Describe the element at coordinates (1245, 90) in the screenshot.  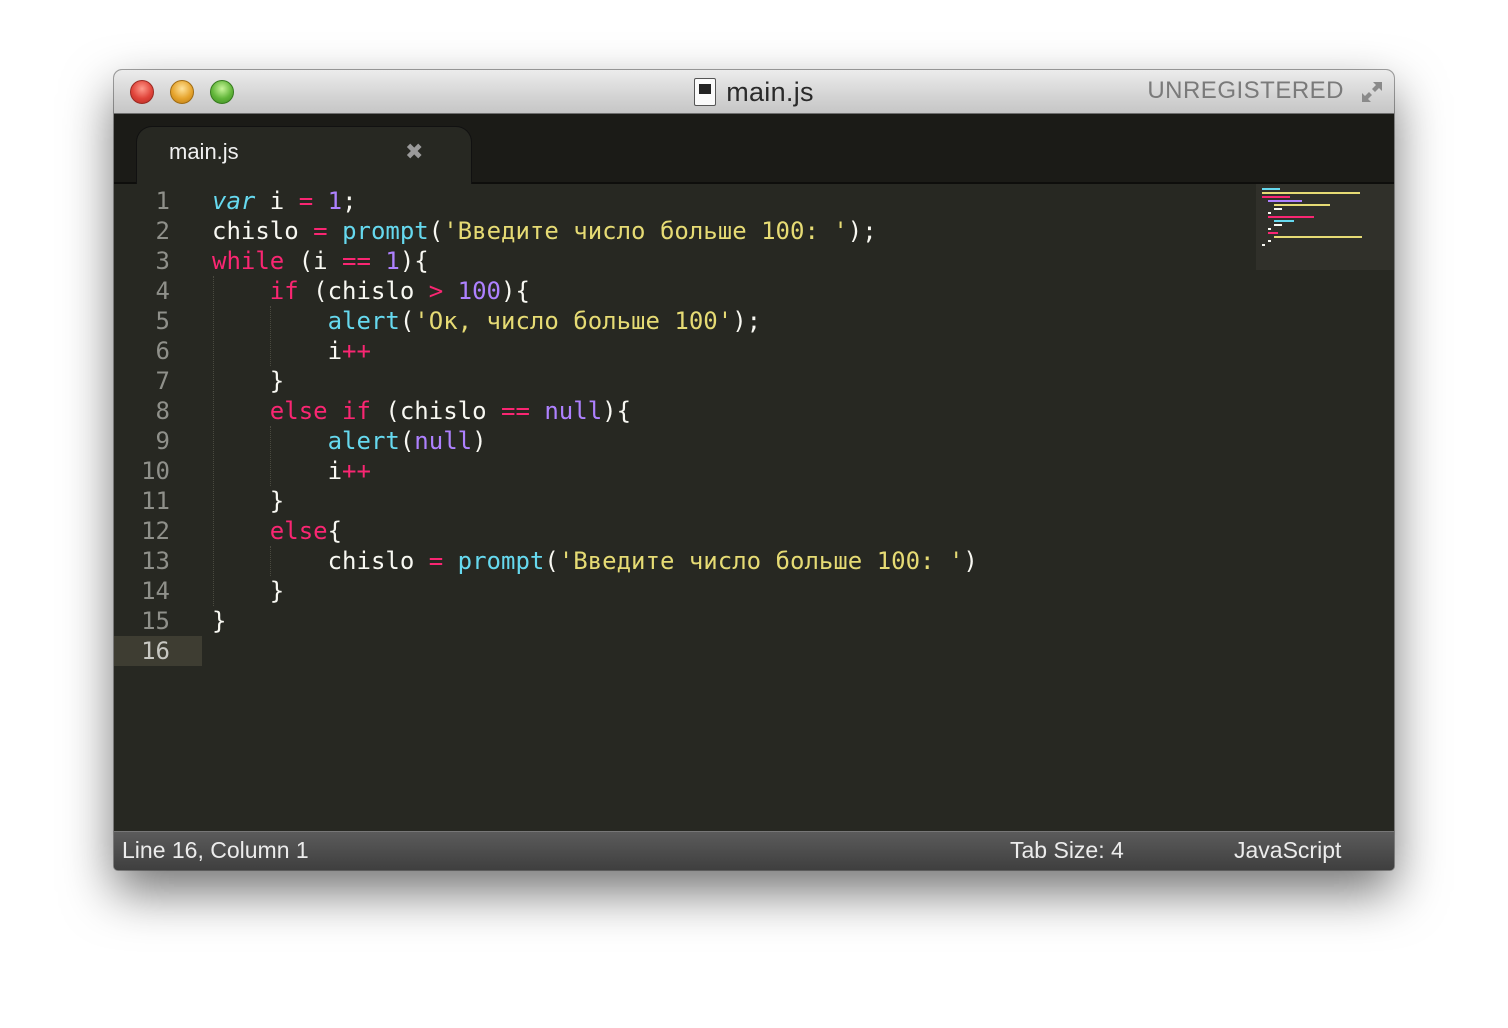
I see `unregistered-label: UNREGISTERED` at that location.